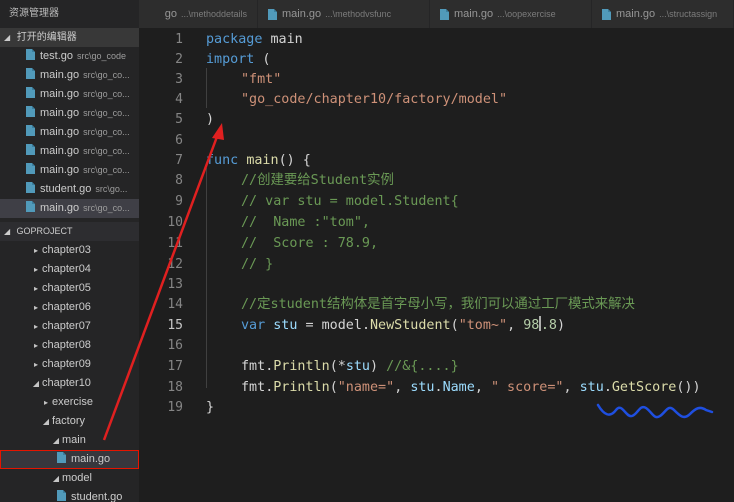 This screenshot has width=734, height=502. I want to click on tree-folder: ◢ model, so click(69, 478).